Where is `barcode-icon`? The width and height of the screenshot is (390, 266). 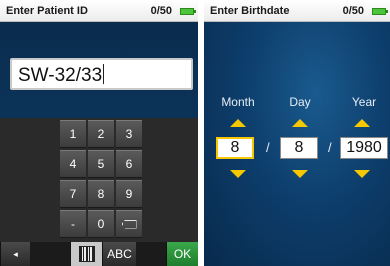 barcode-icon is located at coordinates (86, 254).